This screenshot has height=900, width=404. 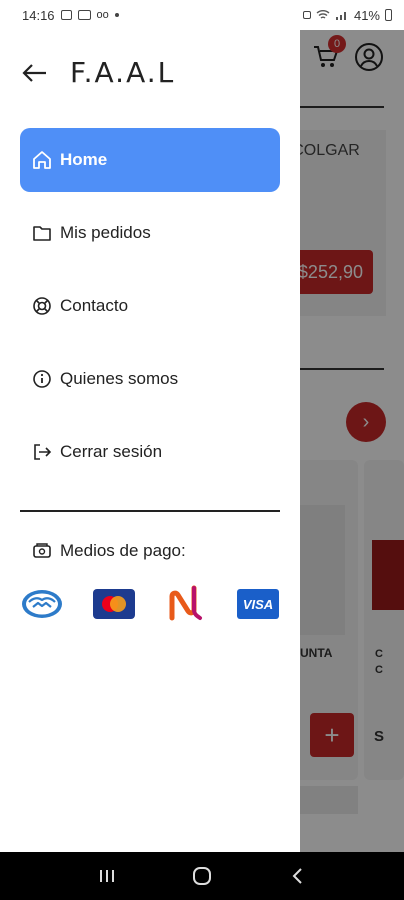 What do you see at coordinates (42, 160) in the screenshot?
I see `home-icon` at bounding box center [42, 160].